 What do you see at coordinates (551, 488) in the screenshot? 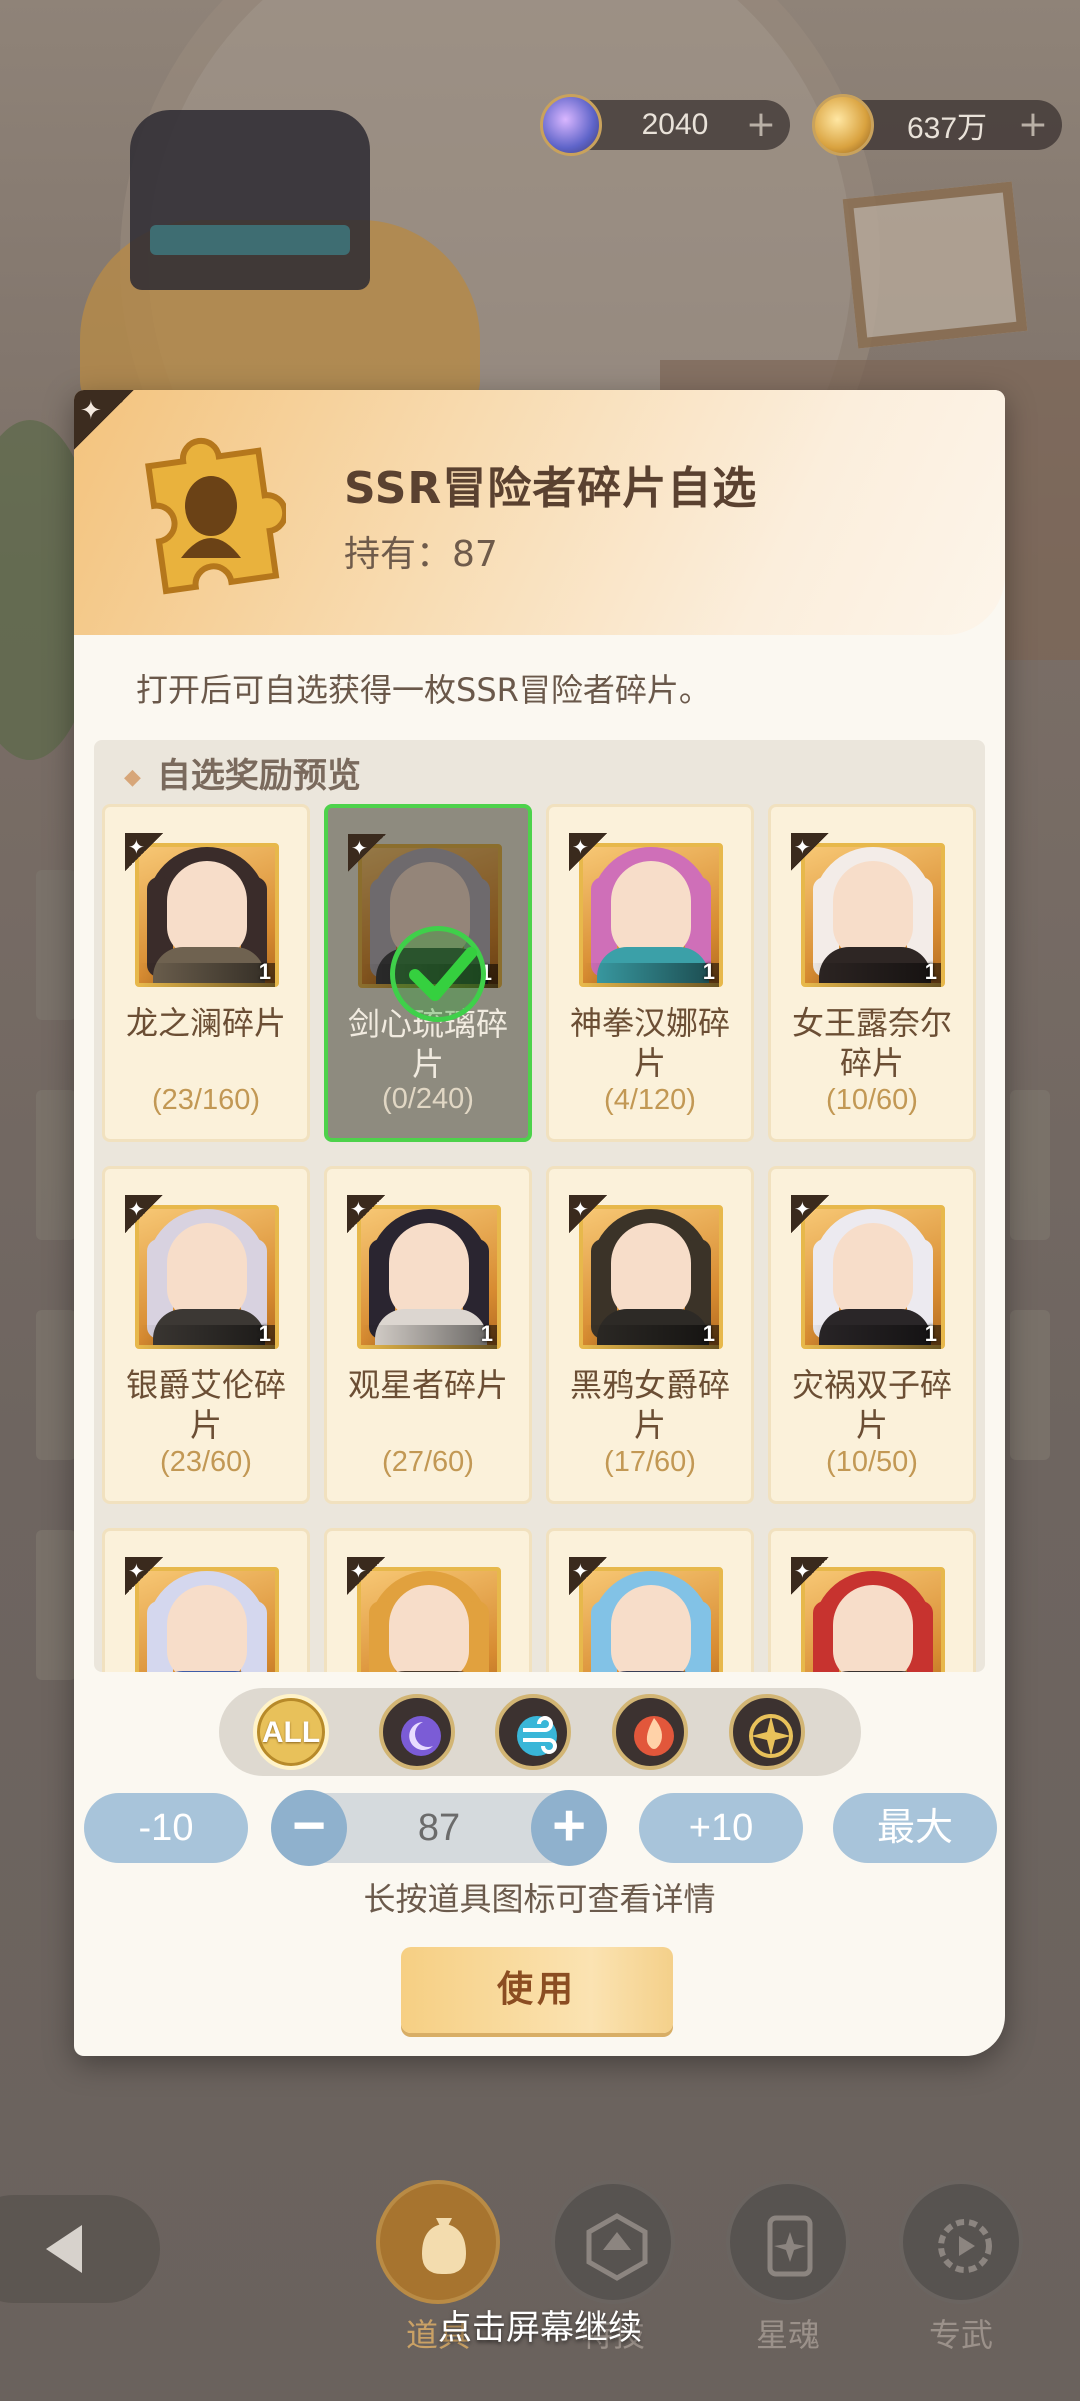
I see `dialog-title: SSR冒险者碎片自选` at bounding box center [551, 488].